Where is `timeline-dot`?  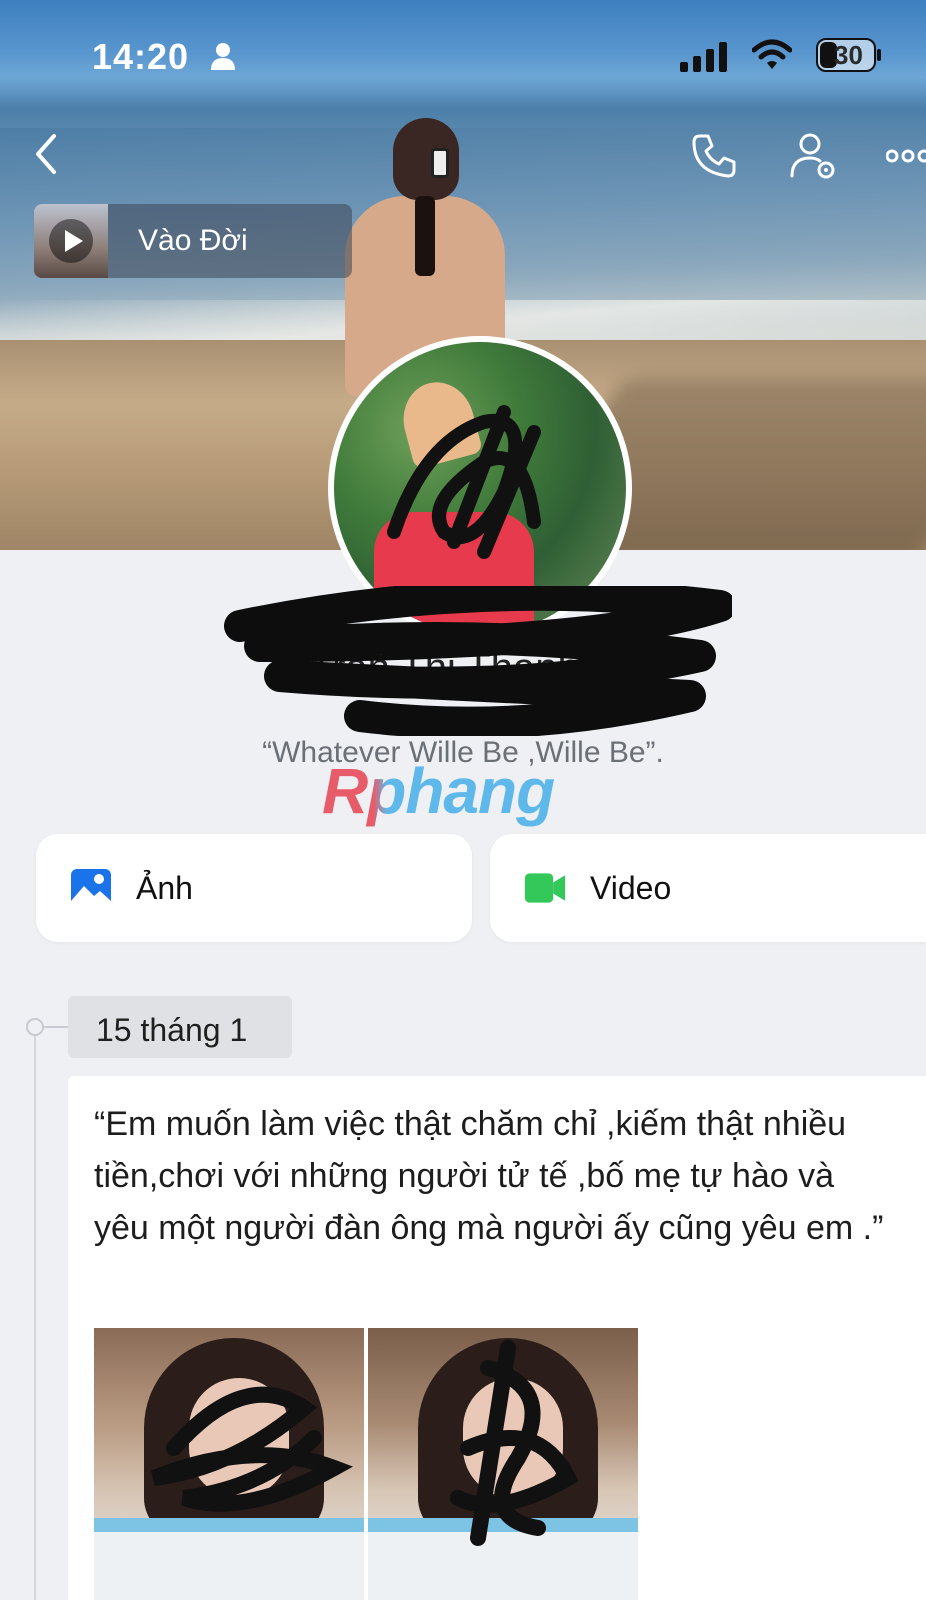 timeline-dot is located at coordinates (35, 1027).